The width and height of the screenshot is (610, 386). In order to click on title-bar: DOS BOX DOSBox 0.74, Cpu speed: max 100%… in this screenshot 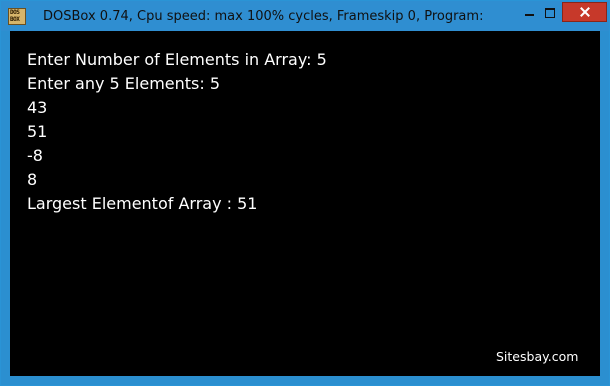, I will do `click(305, 16)`.